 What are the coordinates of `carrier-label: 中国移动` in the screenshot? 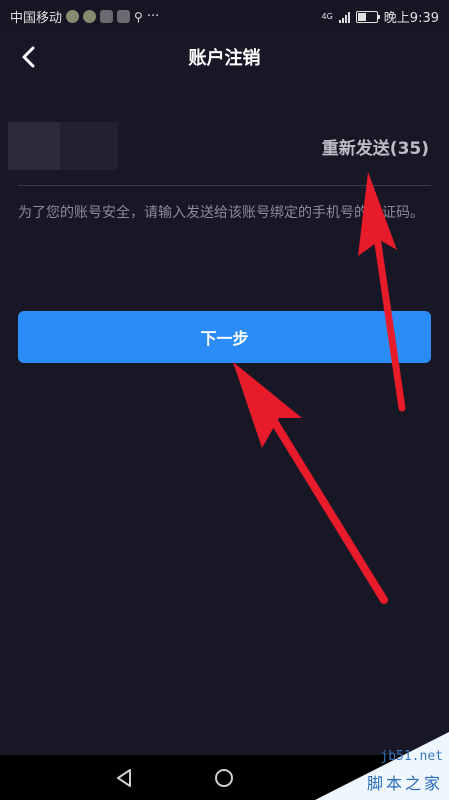 It's located at (36, 18).